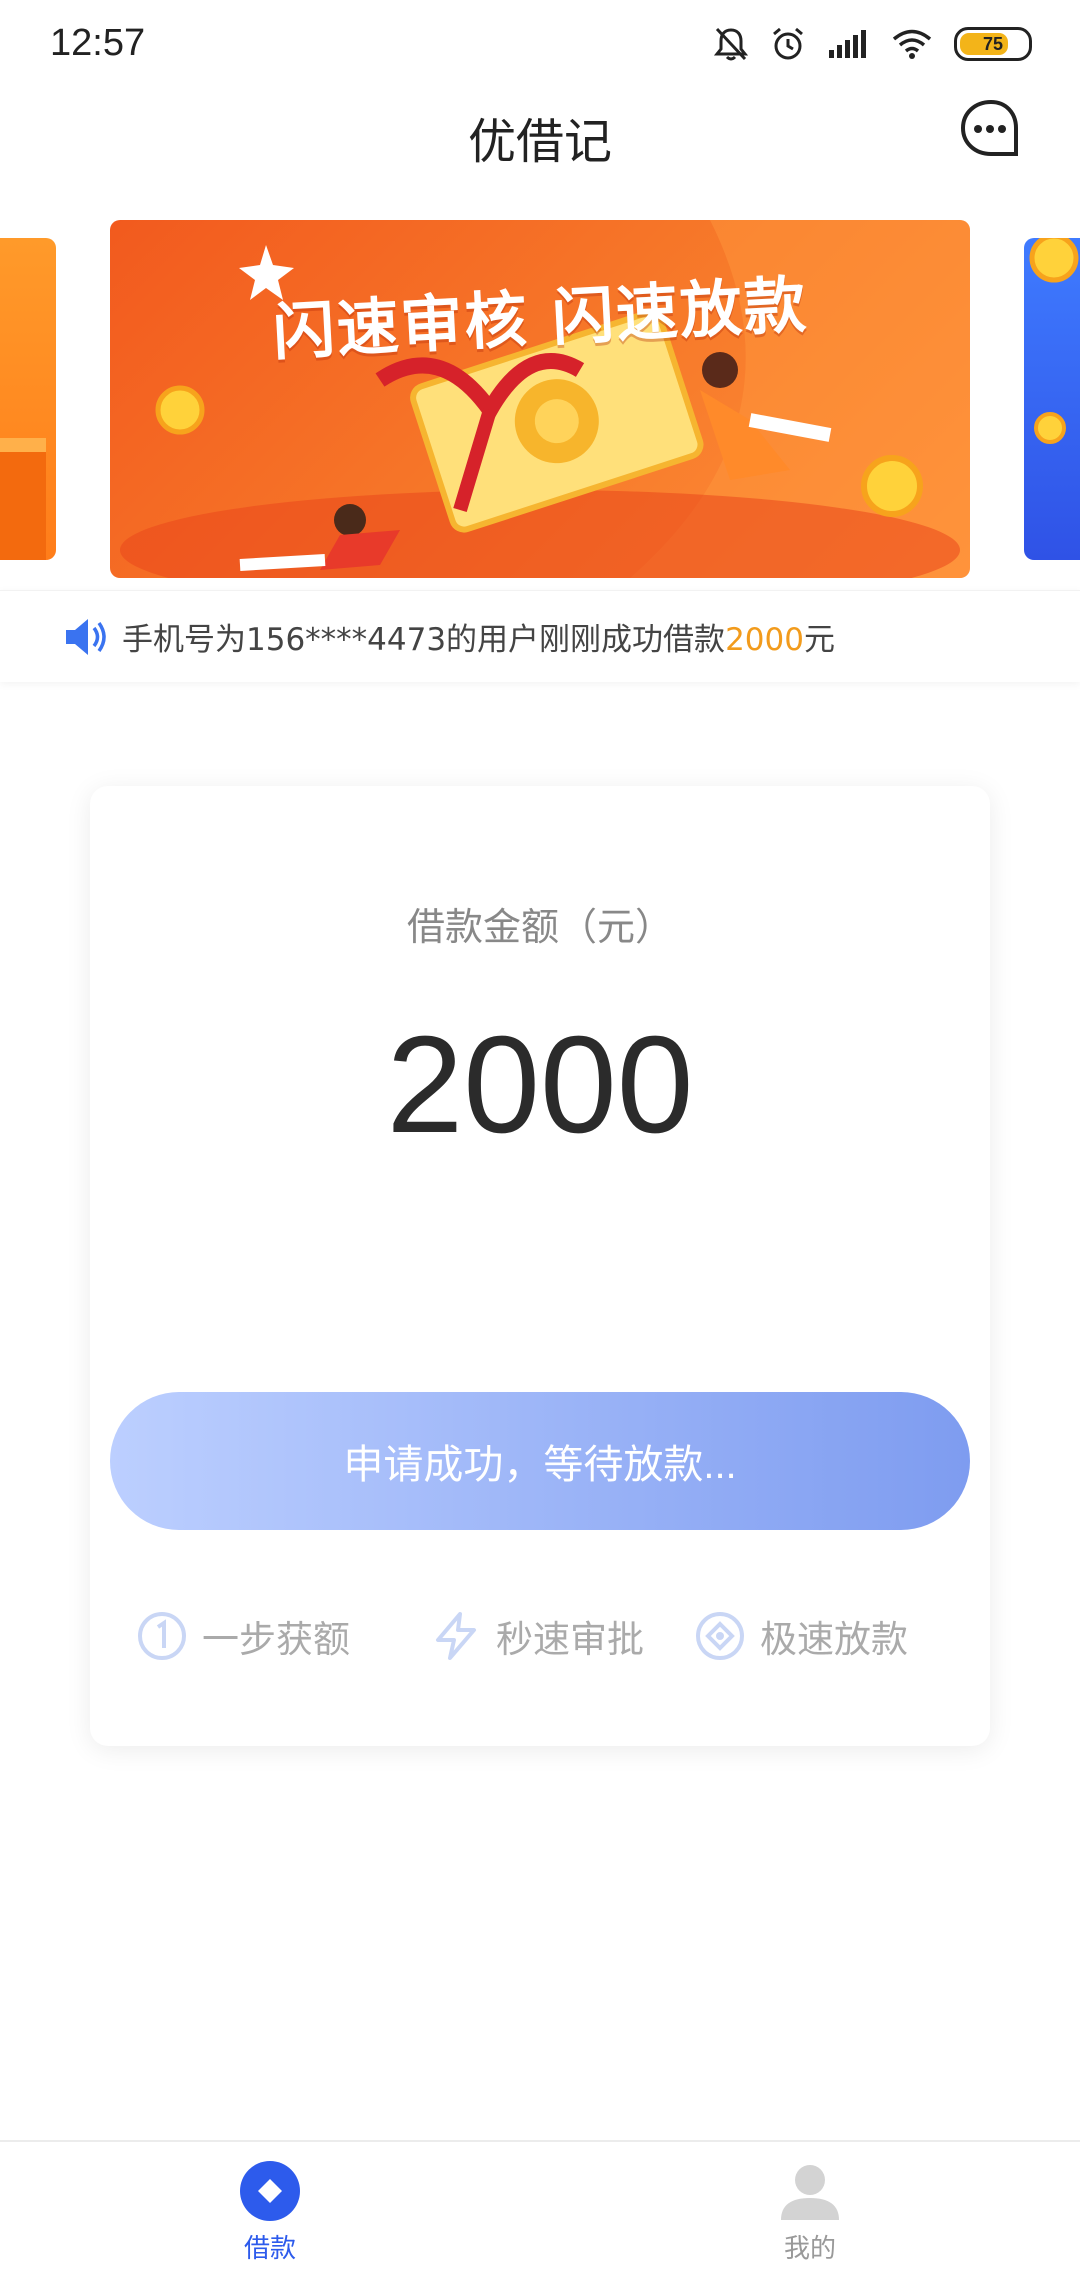 This screenshot has width=1080, height=2280. Describe the element at coordinates (540, 2210) in the screenshot. I see `bottom-nav: 借款 我的` at that location.